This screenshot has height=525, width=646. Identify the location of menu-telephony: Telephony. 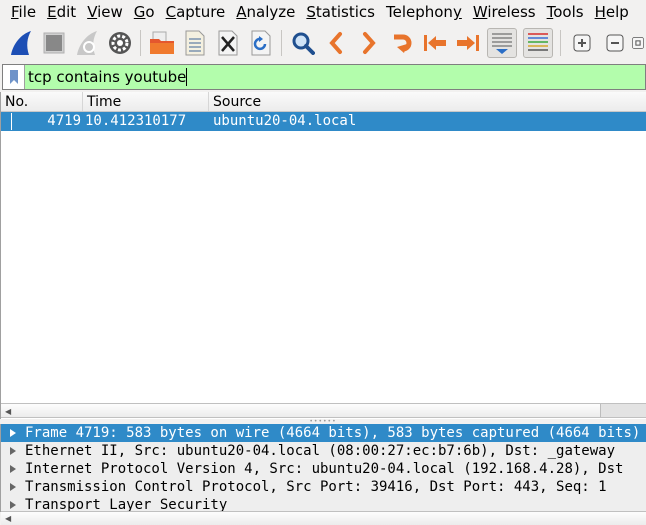
(418, 12).